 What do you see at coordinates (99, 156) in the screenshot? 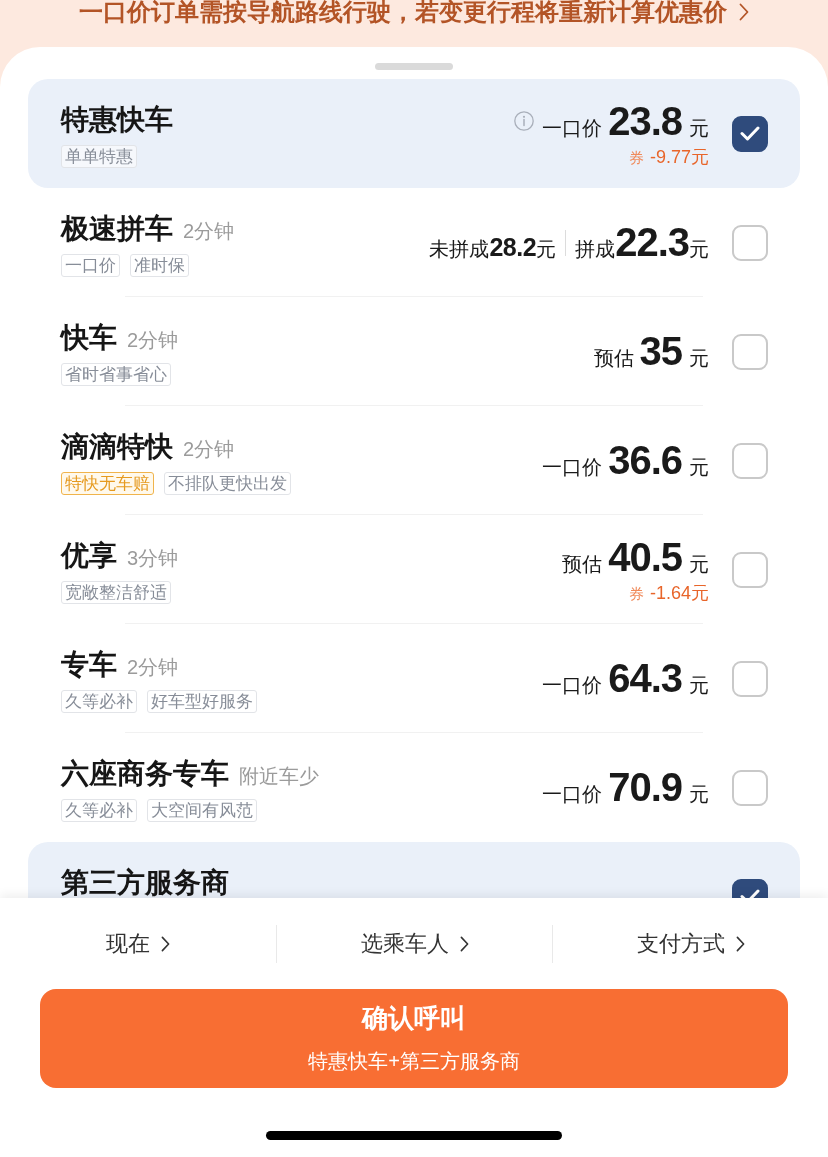
I see `feature-tag: 单单特惠` at bounding box center [99, 156].